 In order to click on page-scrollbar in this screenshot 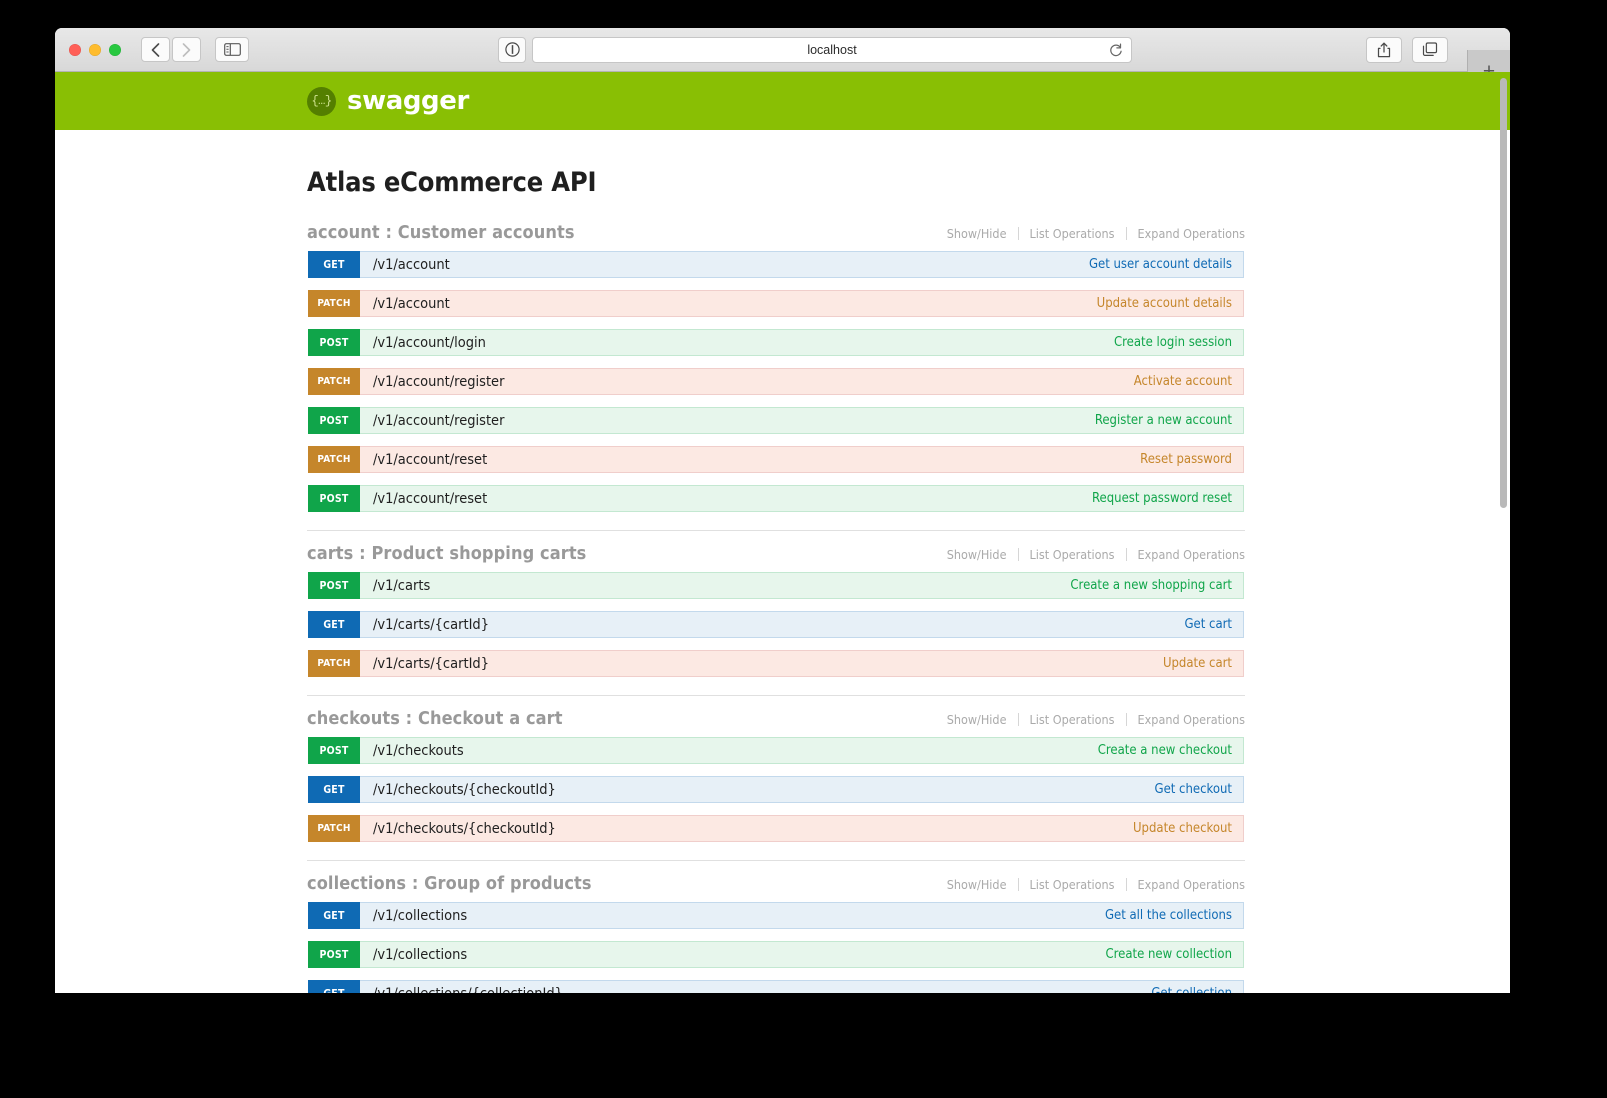, I will do `click(1503, 532)`.